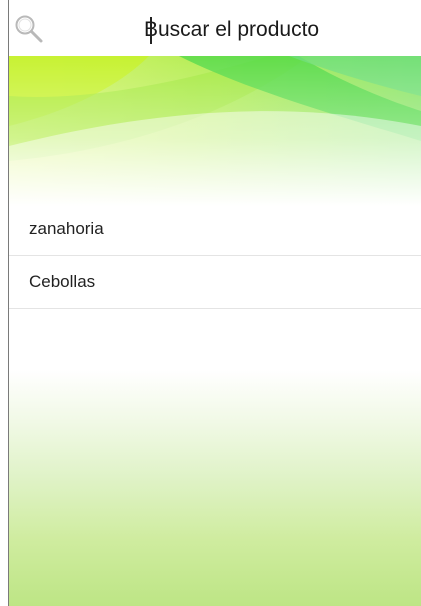 This screenshot has width=421, height=606. What do you see at coordinates (29, 29) in the screenshot?
I see `search-icon` at bounding box center [29, 29].